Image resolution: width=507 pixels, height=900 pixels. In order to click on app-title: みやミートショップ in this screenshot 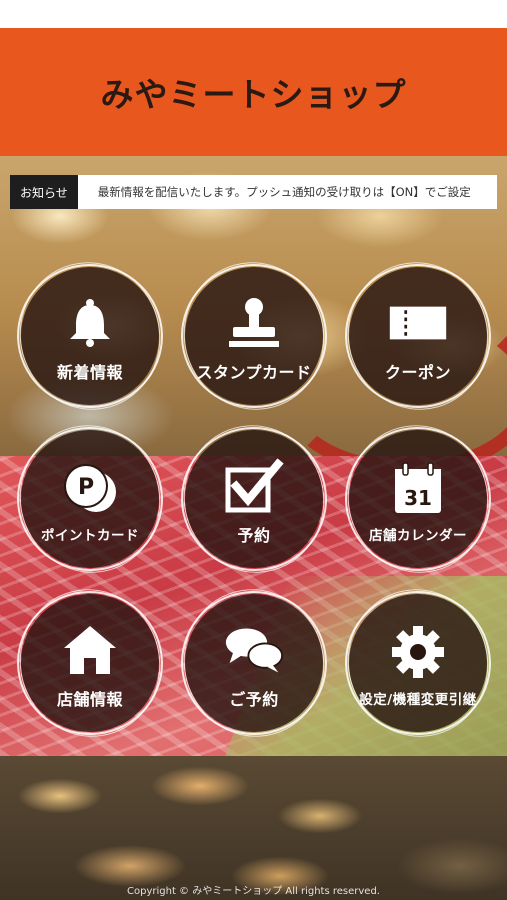, I will do `click(253, 94)`.